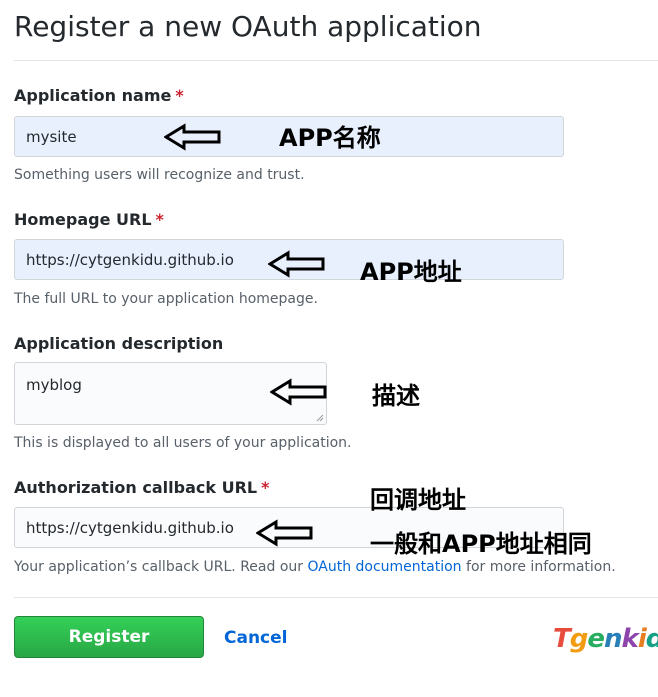  I want to click on actions-divider, so click(336, 597).